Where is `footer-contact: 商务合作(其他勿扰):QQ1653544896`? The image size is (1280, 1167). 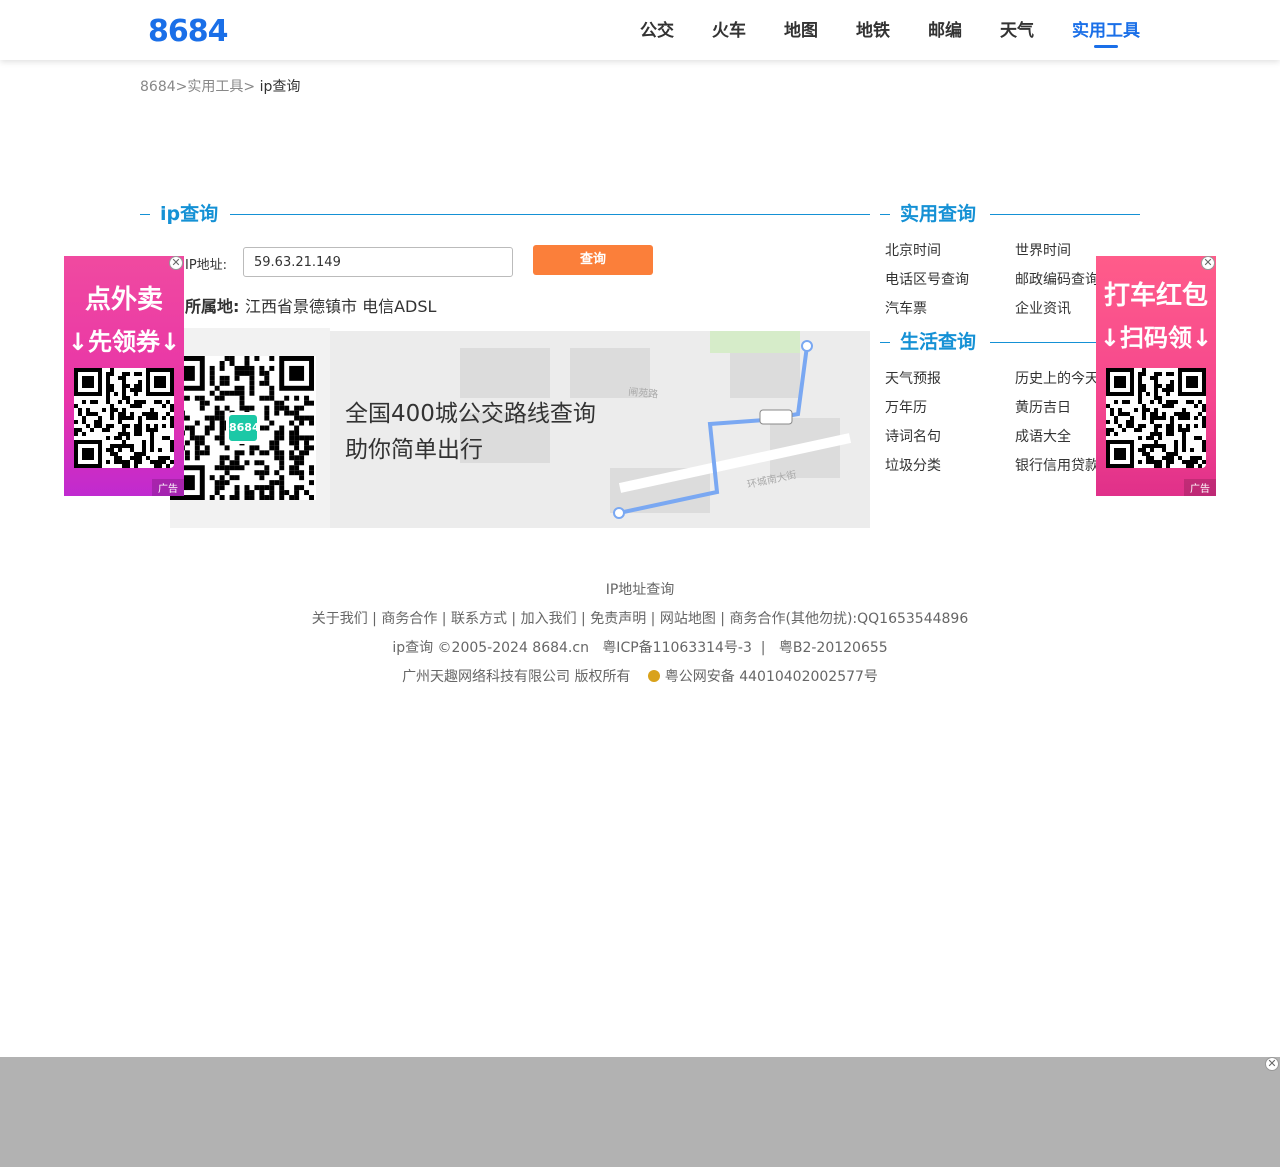
footer-contact: 商务合作(其他勿扰):QQ1653544896 is located at coordinates (849, 619).